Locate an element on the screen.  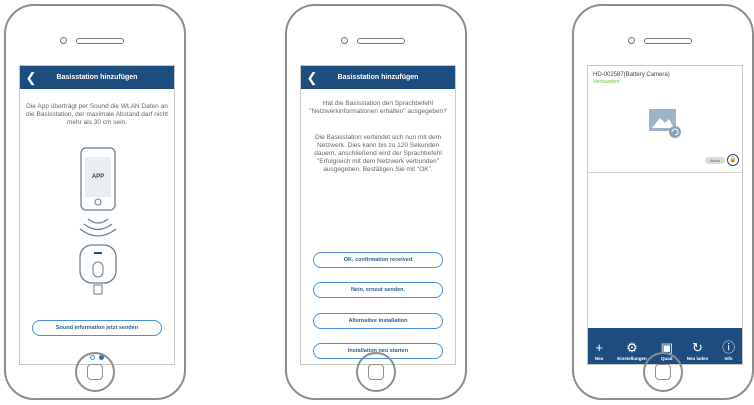
plus-icon: + is located at coordinates (599, 347).